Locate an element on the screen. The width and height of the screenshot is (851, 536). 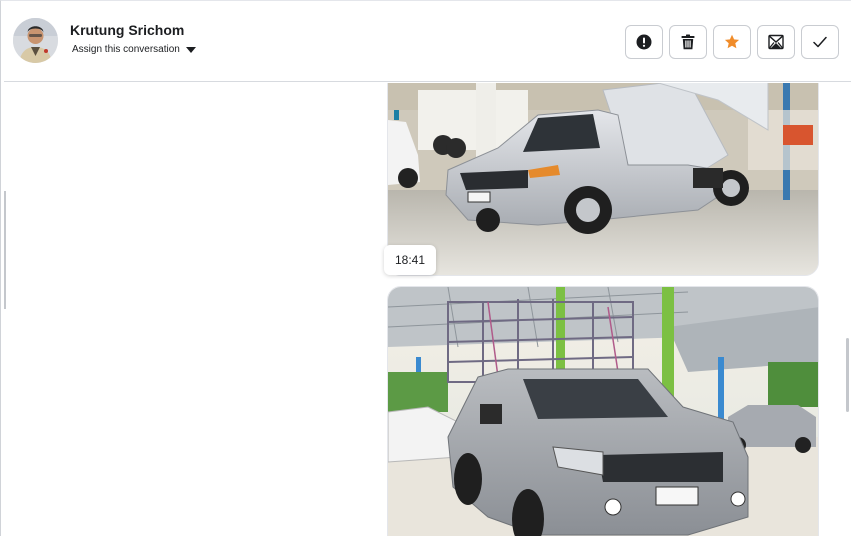
mark-unread-button is located at coordinates (776, 42).